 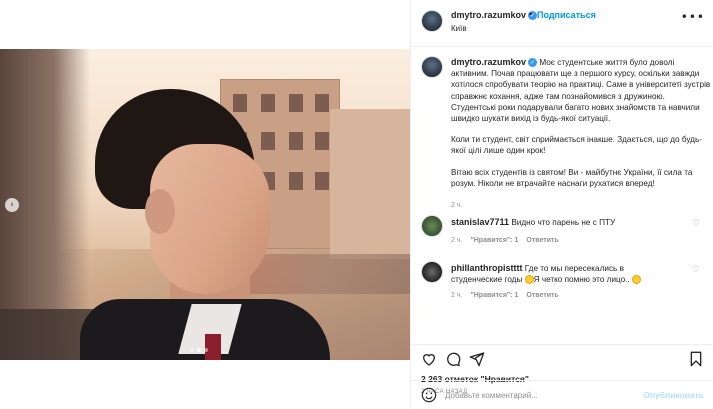 I want to click on header-username: dmytro.razumkov ✓, so click(x=494, y=15).